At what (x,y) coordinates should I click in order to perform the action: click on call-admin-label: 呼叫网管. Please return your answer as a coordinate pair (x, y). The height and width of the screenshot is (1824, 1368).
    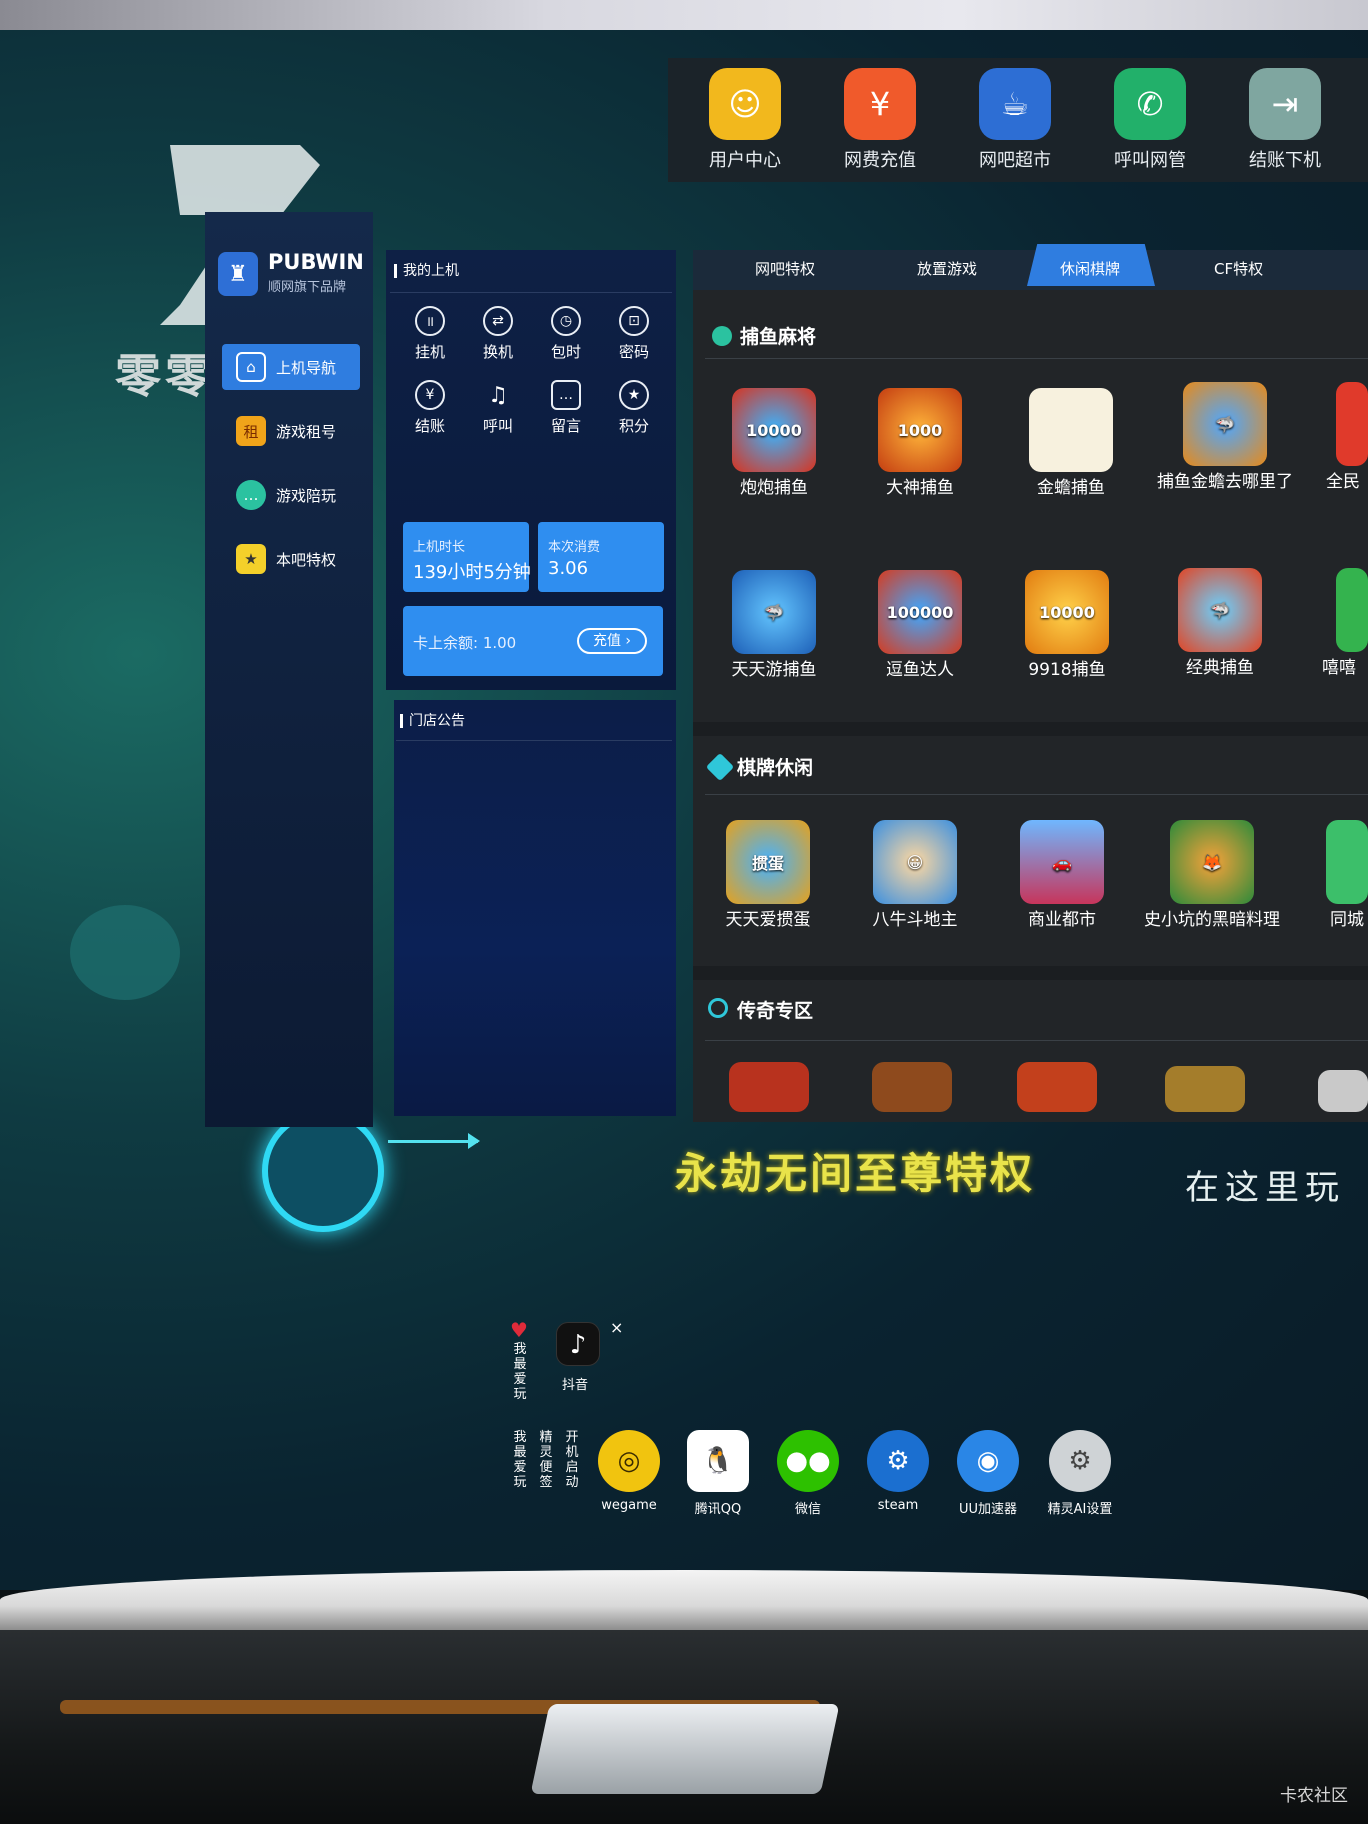
    Looking at the image, I should click on (1150, 160).